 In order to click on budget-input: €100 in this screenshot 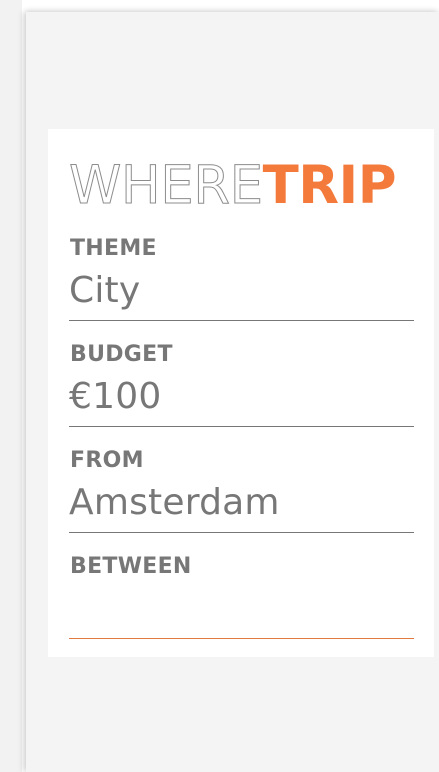, I will do `click(241, 397)`.